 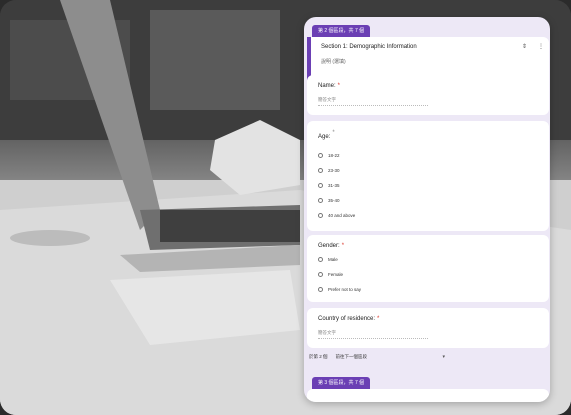 I want to click on radio-option: 31-35, so click(x=329, y=185).